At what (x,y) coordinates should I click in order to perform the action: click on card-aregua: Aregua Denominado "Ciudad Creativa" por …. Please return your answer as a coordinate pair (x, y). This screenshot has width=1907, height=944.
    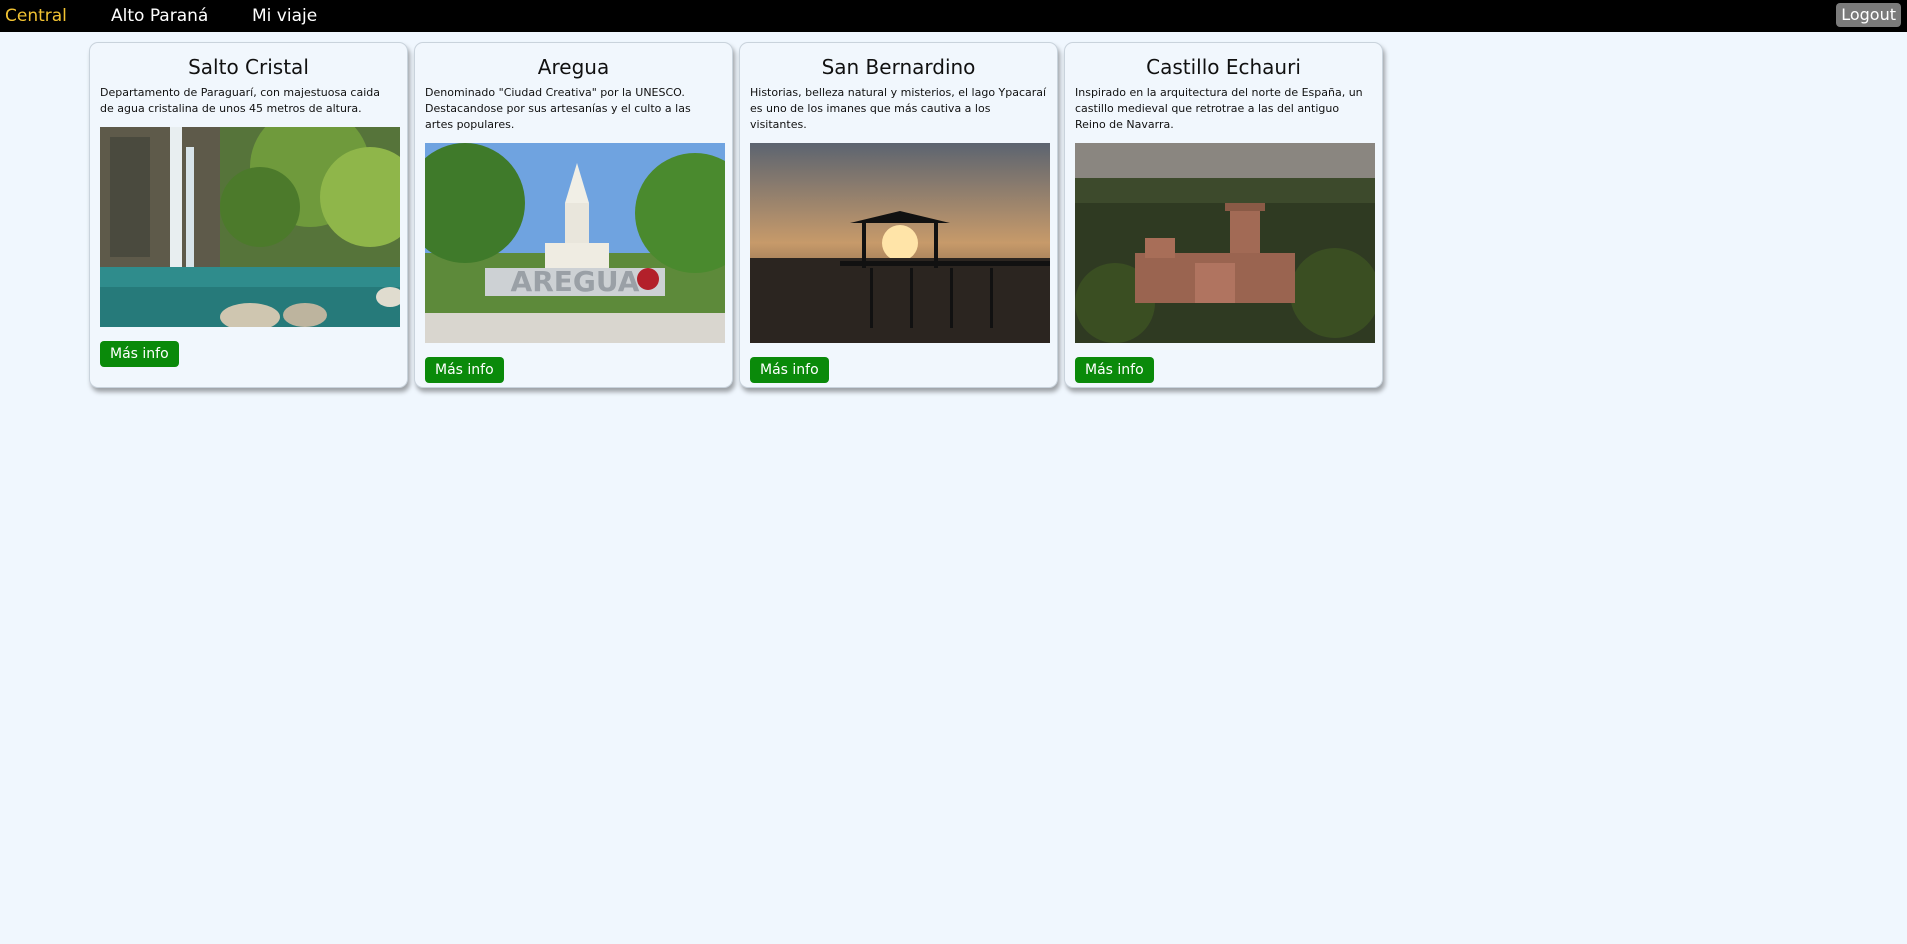
    Looking at the image, I should click on (573, 215).